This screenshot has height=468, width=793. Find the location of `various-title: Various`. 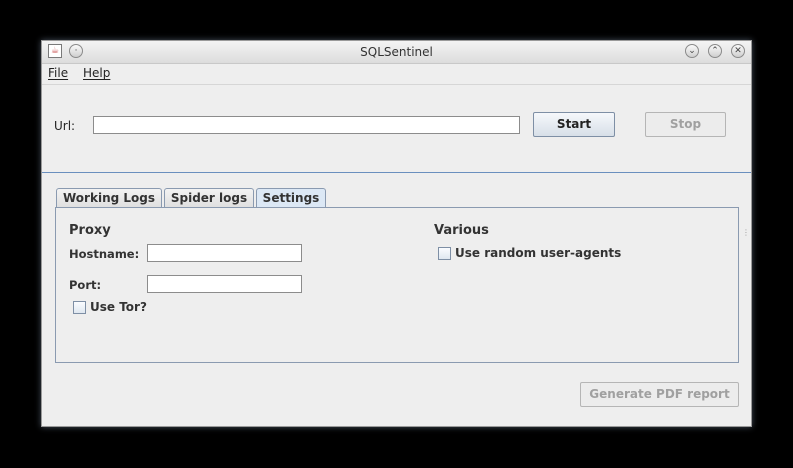

various-title: Various is located at coordinates (461, 230).